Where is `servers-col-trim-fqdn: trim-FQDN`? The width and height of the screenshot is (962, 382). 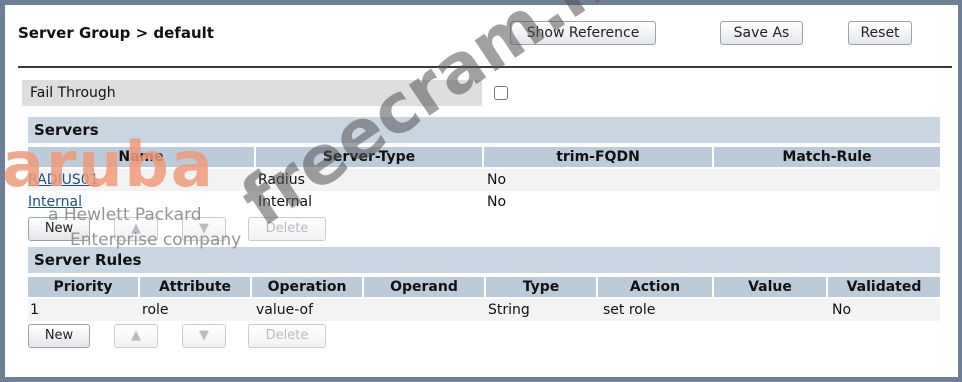
servers-col-trim-fqdn: trim-FQDN is located at coordinates (599, 157).